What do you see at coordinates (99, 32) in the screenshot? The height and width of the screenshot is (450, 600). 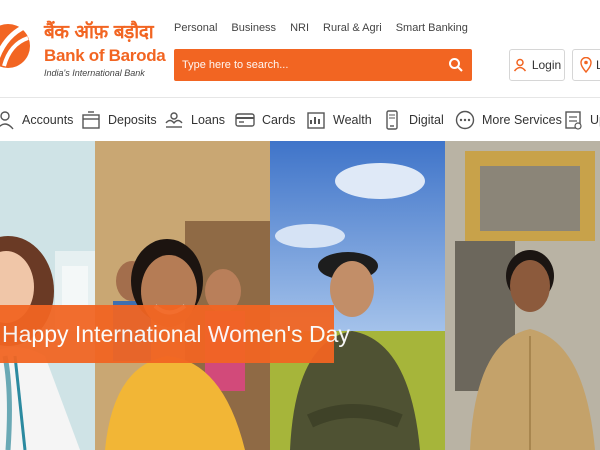 I see `brand-hindi-name: बैंक ऑफ़ बड़ौदा` at bounding box center [99, 32].